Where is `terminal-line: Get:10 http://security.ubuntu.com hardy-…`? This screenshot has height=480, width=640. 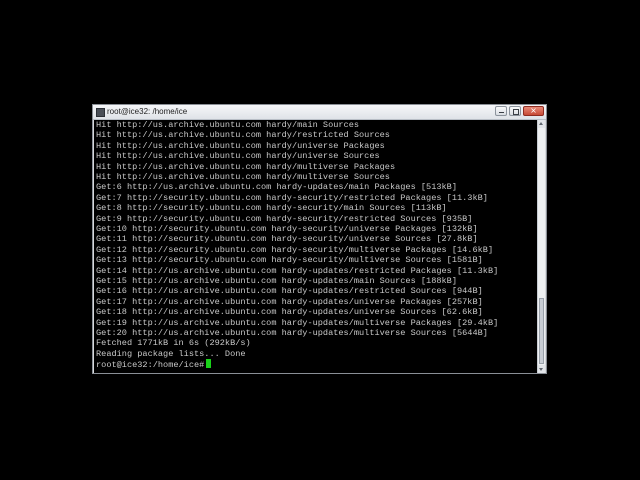 terminal-line: Get:10 http://security.ubuntu.com hardy-… is located at coordinates (287, 229).